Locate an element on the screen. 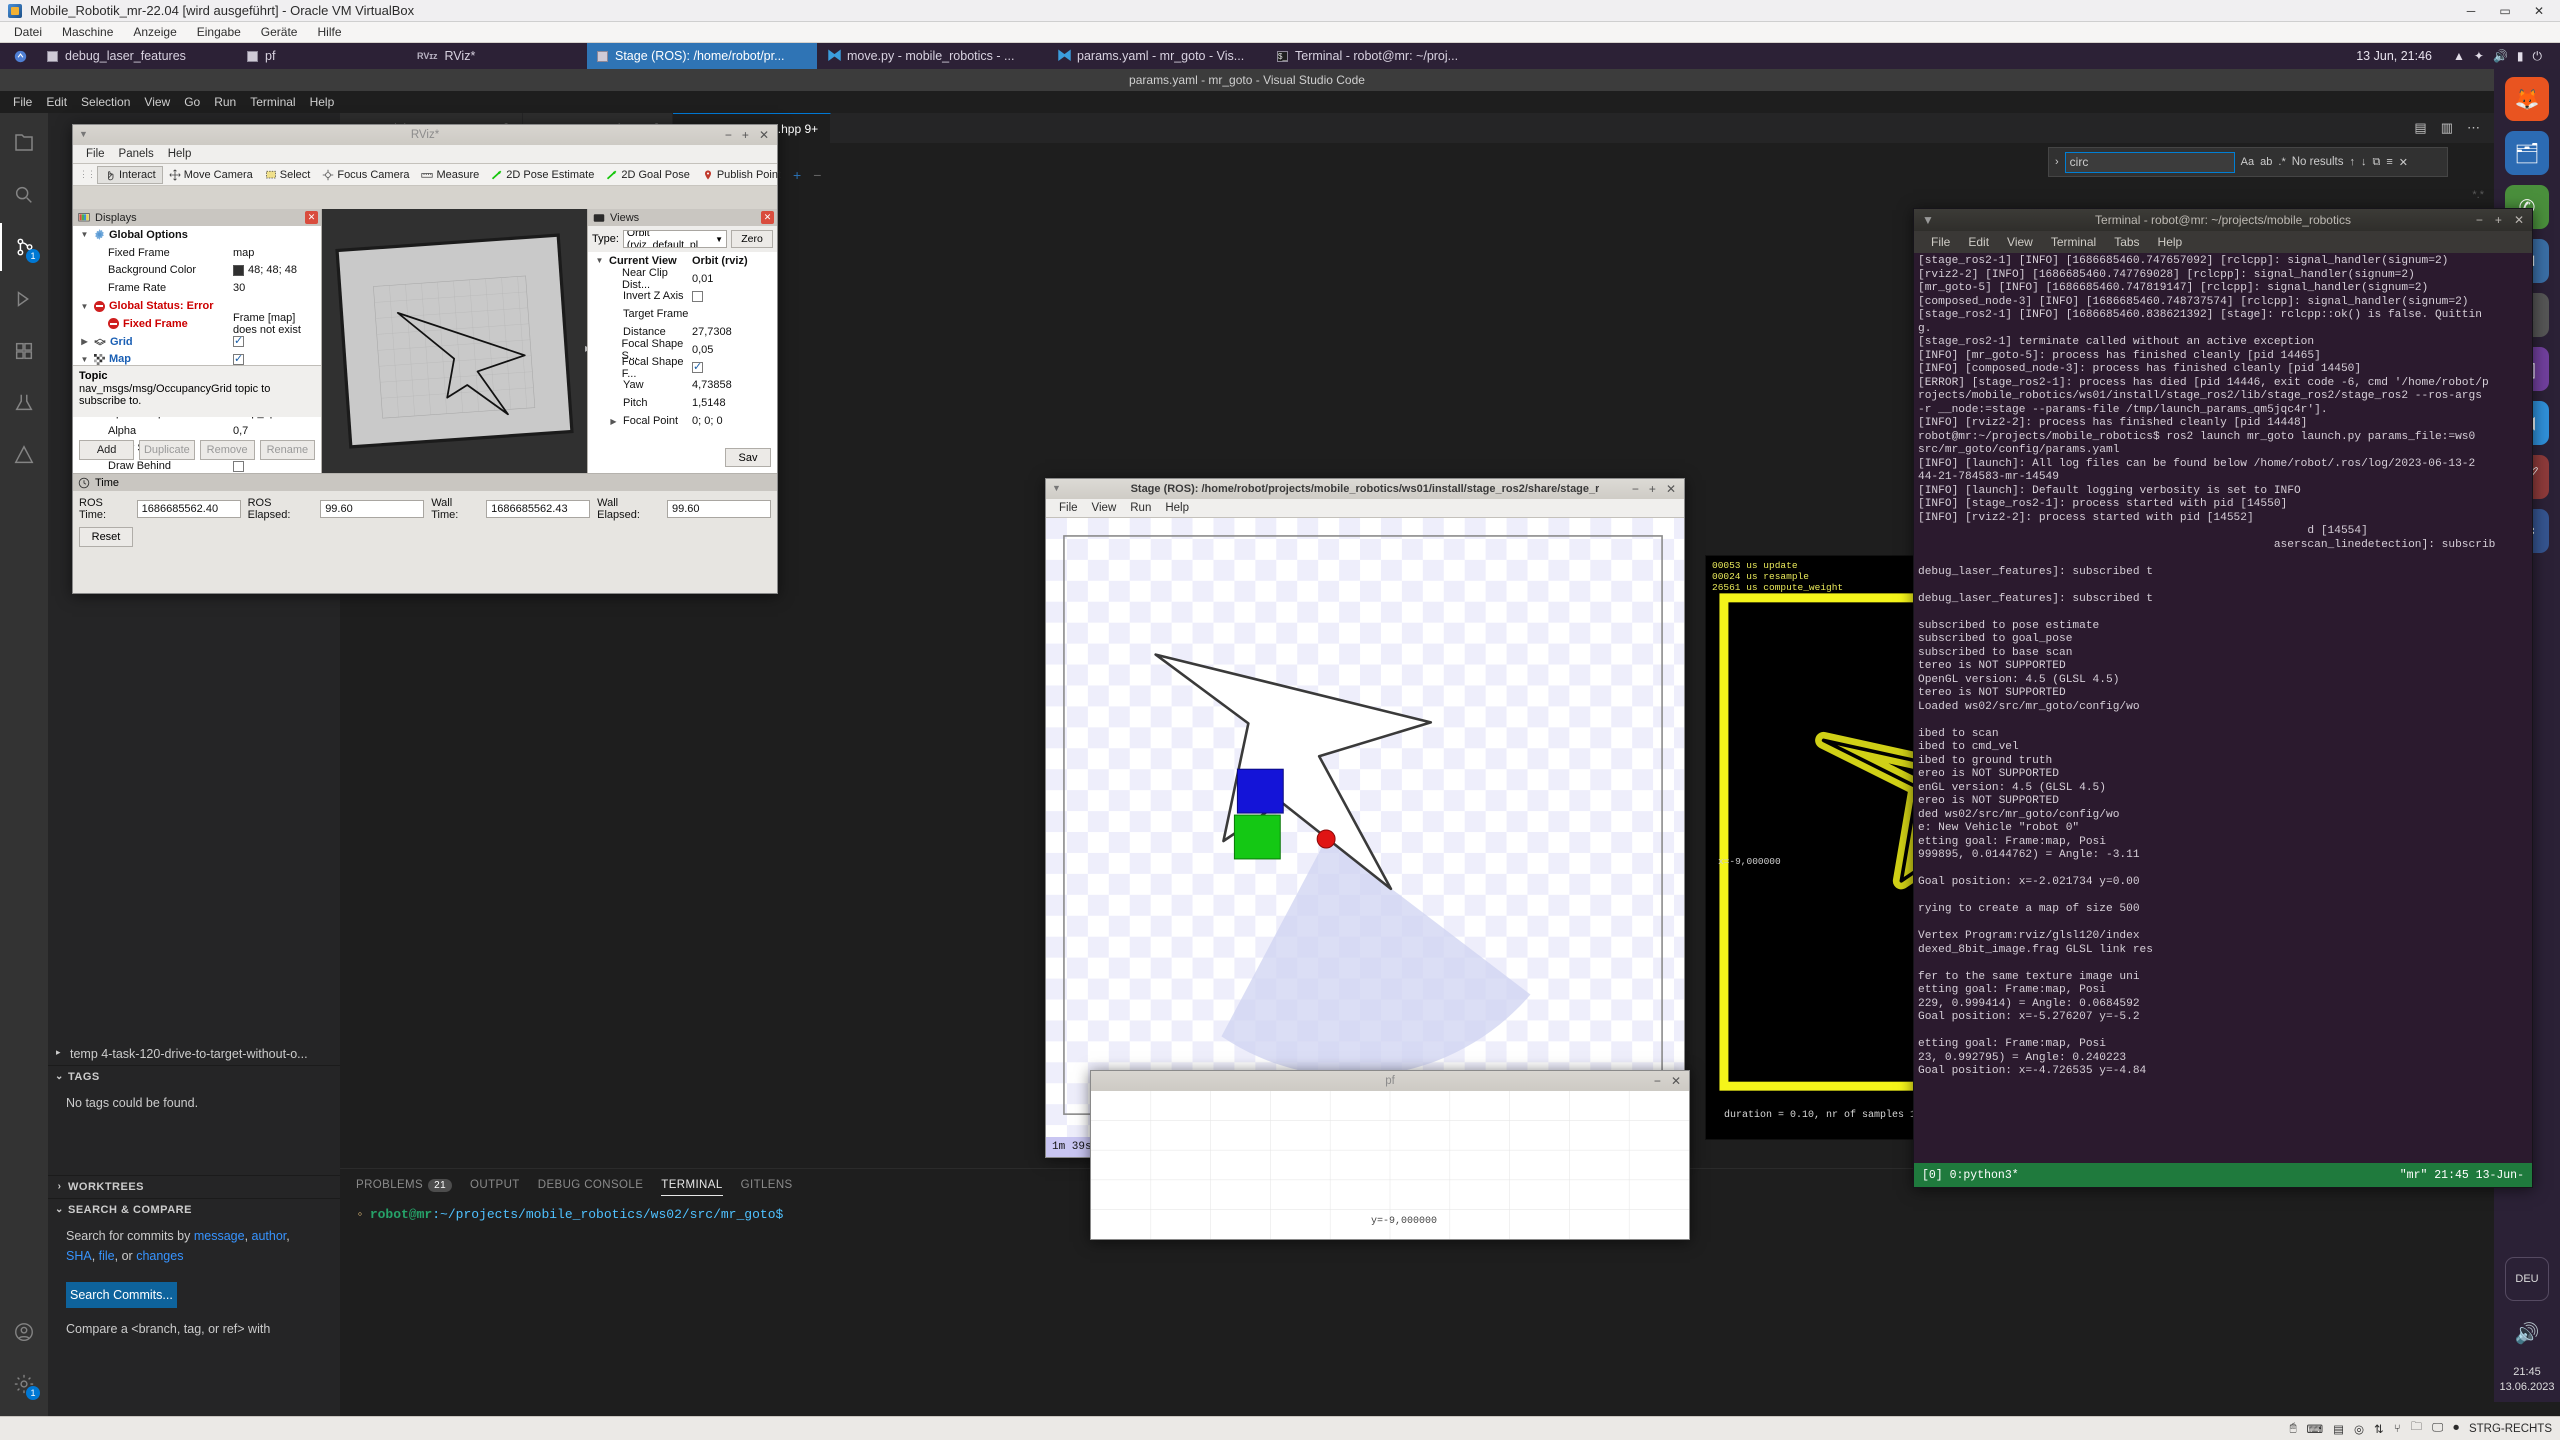 This screenshot has width=2560, height=1440. taskbar-clock: 13 Jun, 21:46 is located at coordinates (2394, 56).